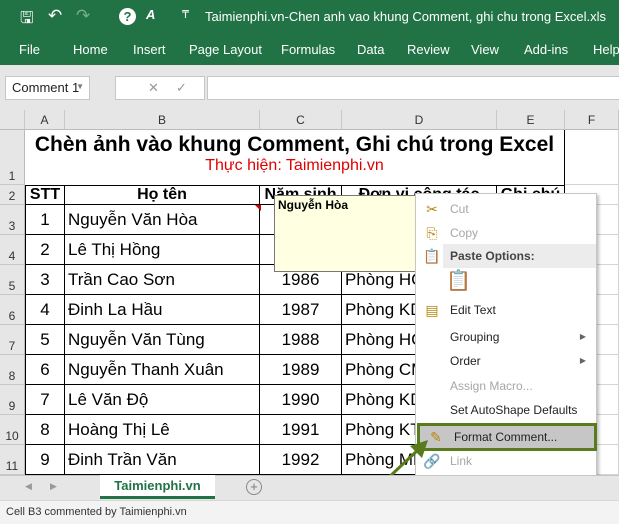  Describe the element at coordinates (389, 477) in the screenshot. I see `annotation-arrow` at that location.